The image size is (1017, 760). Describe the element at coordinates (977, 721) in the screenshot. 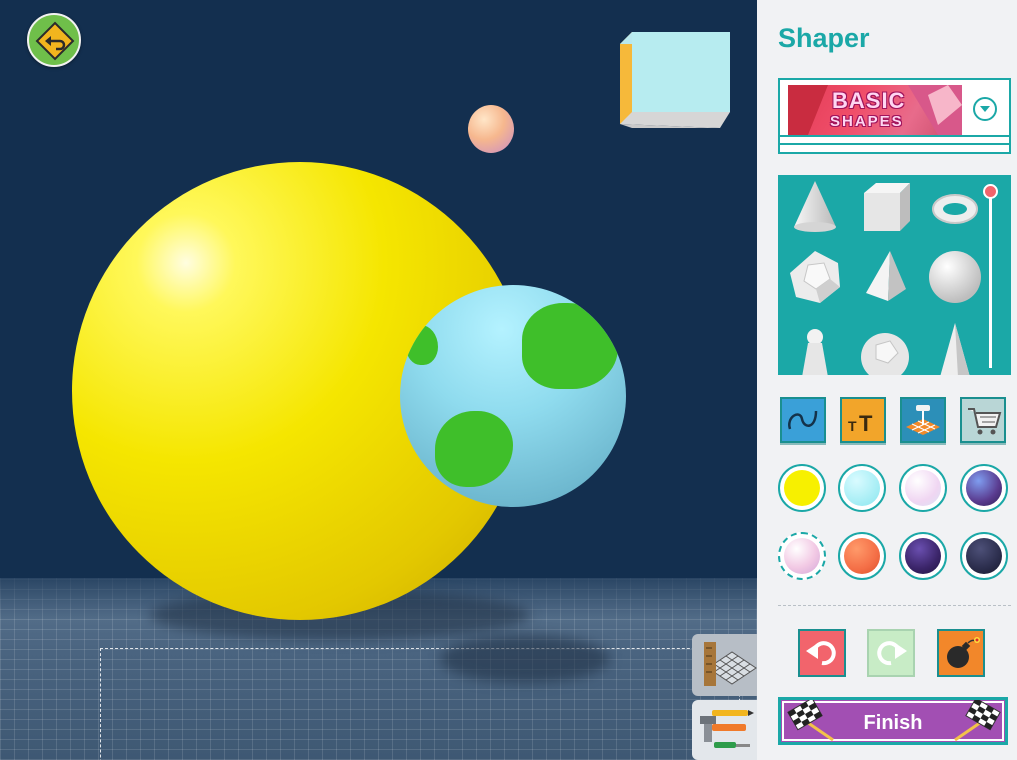

I see `checkered-flag-right-icon` at that location.